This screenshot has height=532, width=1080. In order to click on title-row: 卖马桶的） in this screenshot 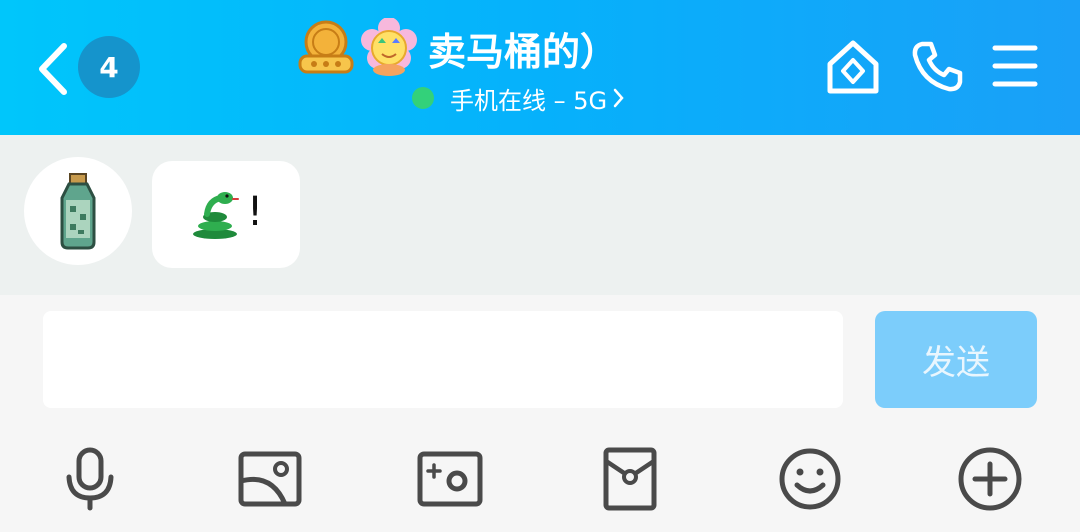, I will do `click(457, 48)`.